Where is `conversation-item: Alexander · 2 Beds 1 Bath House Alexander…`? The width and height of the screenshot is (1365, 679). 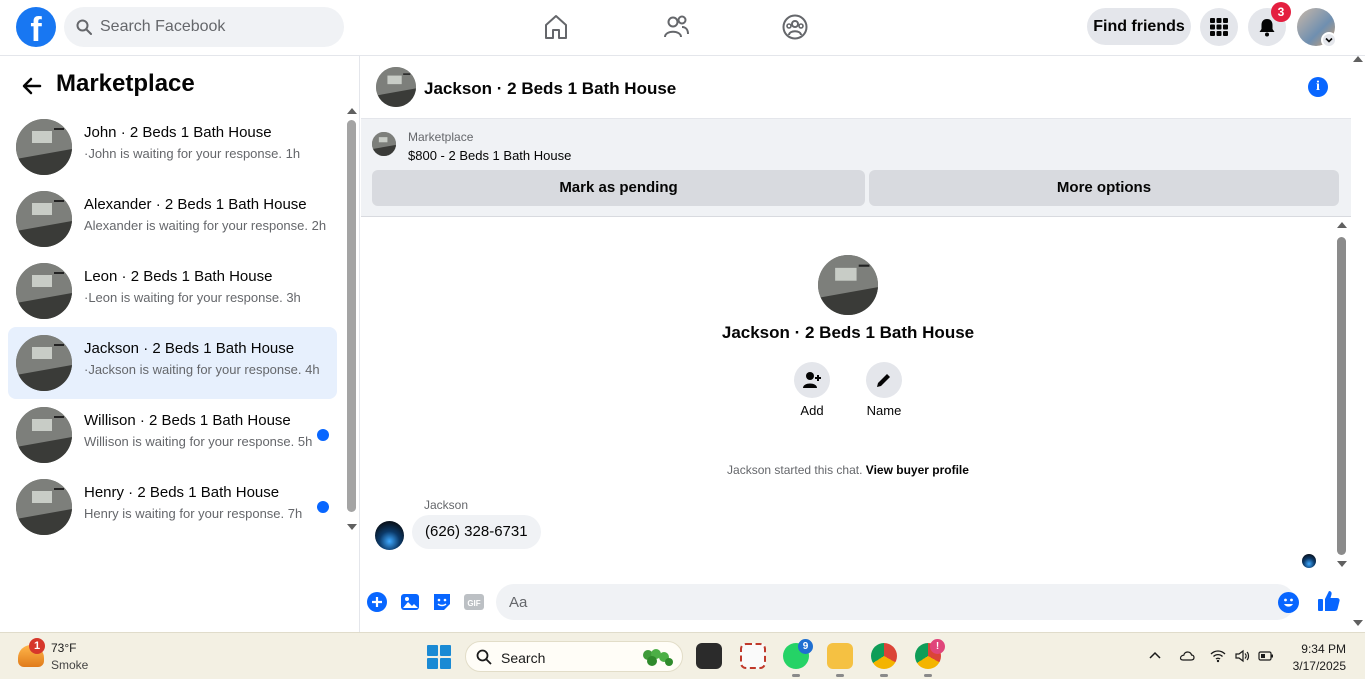 conversation-item: Alexander · 2 Beds 1 Bath House Alexander… is located at coordinates (172, 219).